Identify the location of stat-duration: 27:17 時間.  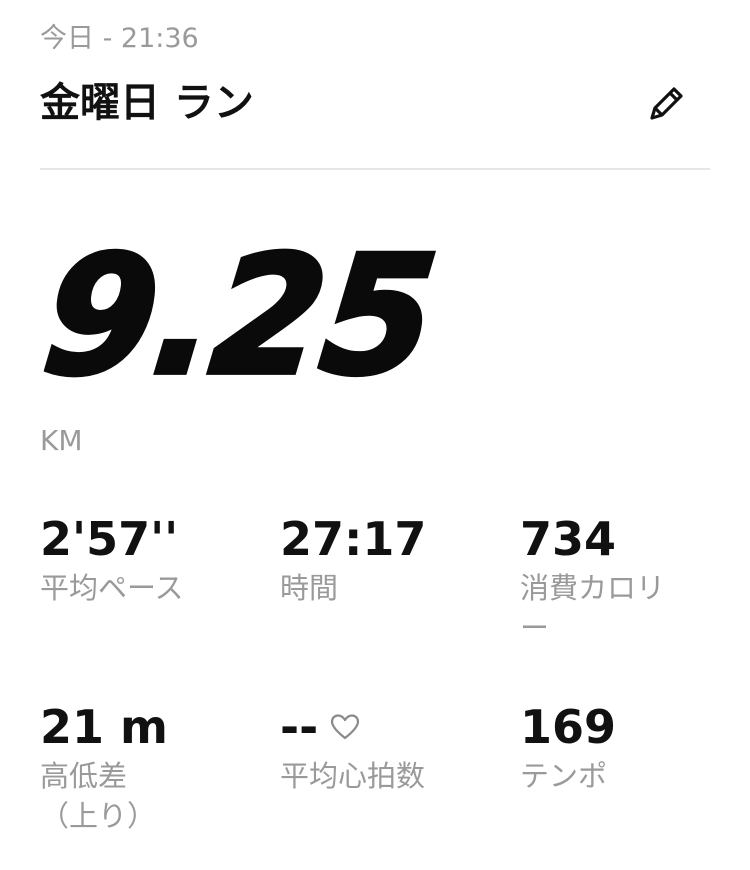
(380, 560).